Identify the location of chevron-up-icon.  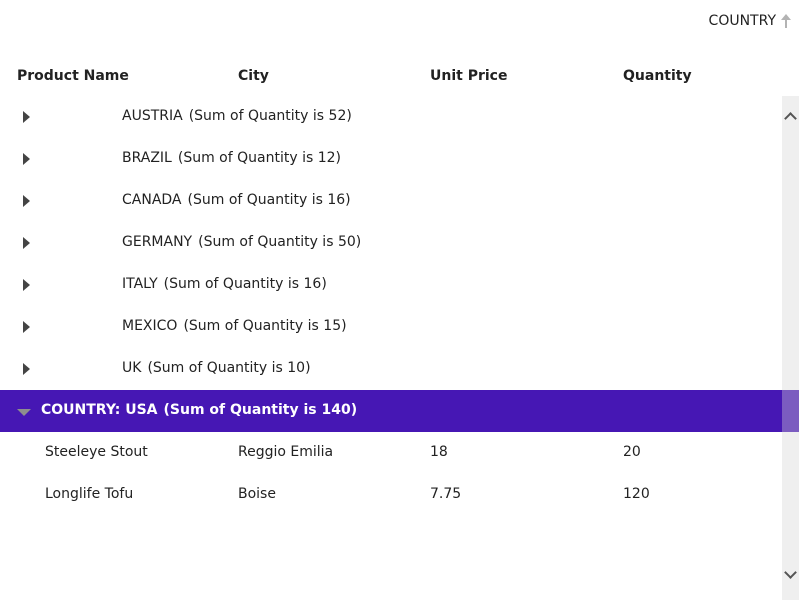
(790, 118).